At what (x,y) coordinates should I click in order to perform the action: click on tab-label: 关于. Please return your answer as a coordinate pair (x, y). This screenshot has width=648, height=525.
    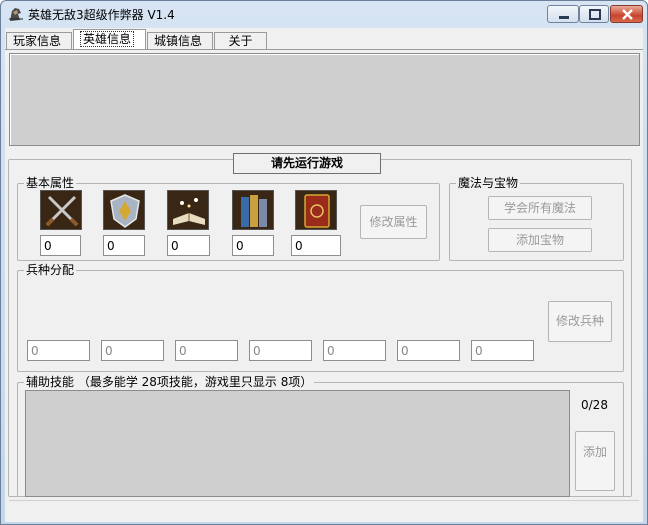
    Looking at the image, I should click on (240, 41).